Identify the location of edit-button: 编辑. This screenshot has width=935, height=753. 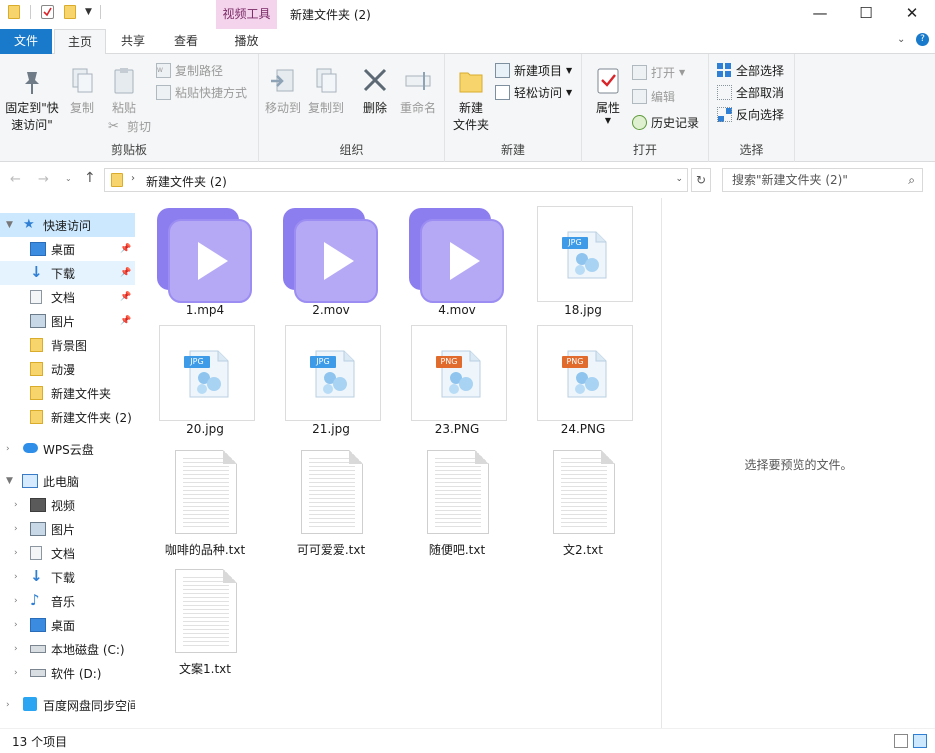
(653, 96).